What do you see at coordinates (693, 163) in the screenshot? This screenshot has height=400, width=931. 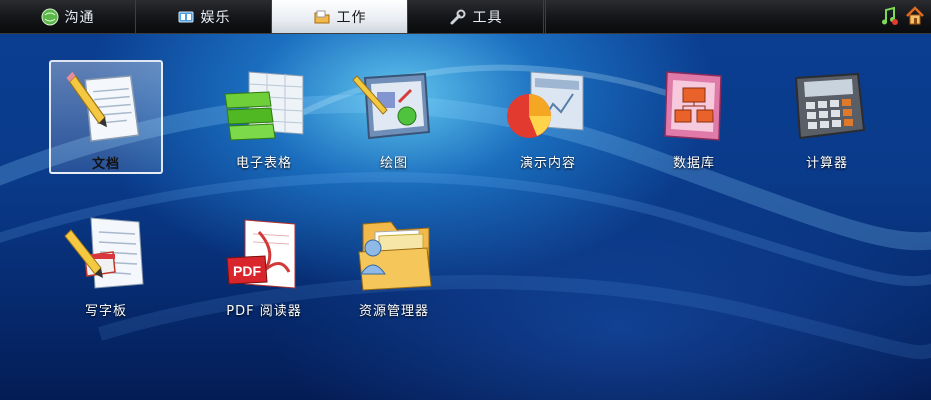 I see `app-label: 数据库` at bounding box center [693, 163].